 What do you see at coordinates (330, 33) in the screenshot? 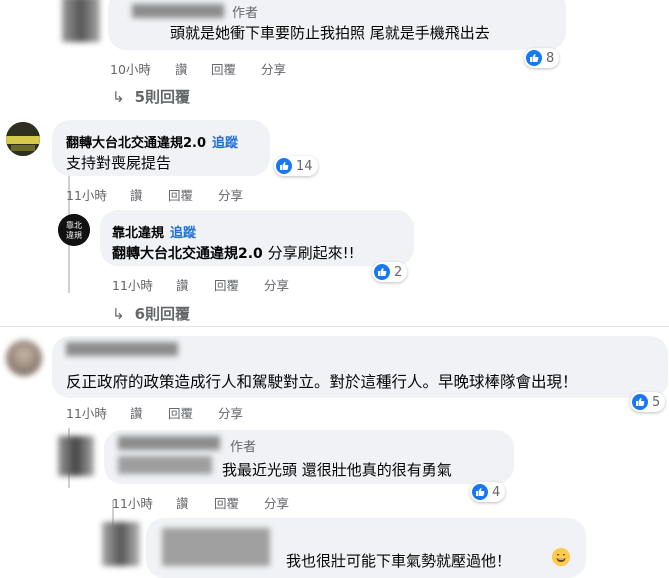
I see `comment-text: 頭就是她衝下車要防止我拍照 尾就是手機飛出去` at bounding box center [330, 33].